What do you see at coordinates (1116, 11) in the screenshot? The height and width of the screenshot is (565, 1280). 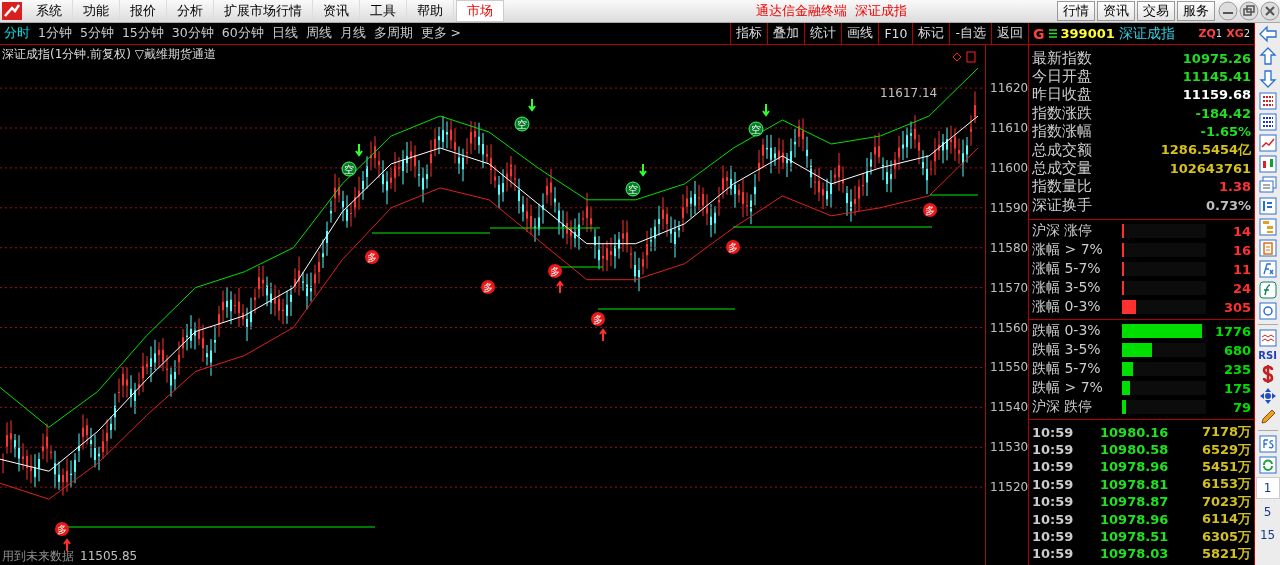 I see `top-button: 资讯` at bounding box center [1116, 11].